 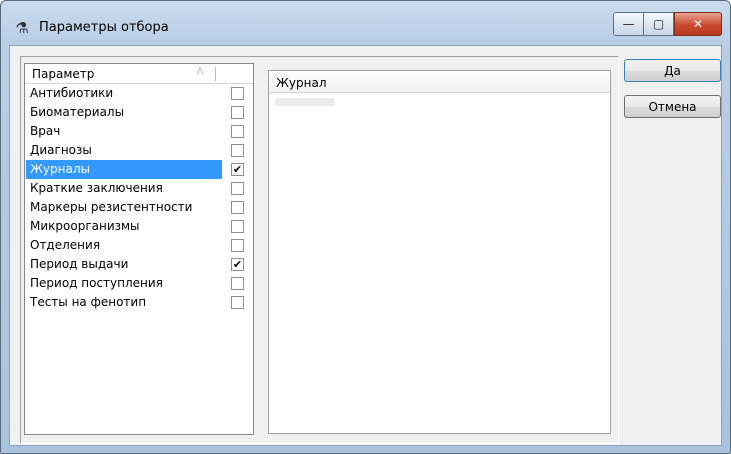 What do you see at coordinates (139, 131) in the screenshot?
I see `parameter-row: Врач` at bounding box center [139, 131].